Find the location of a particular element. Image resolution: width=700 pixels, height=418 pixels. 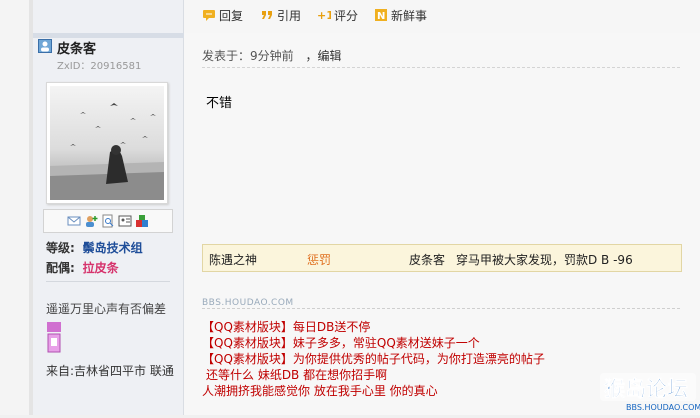

spouse-value: 拉皮条 is located at coordinates (101, 268).